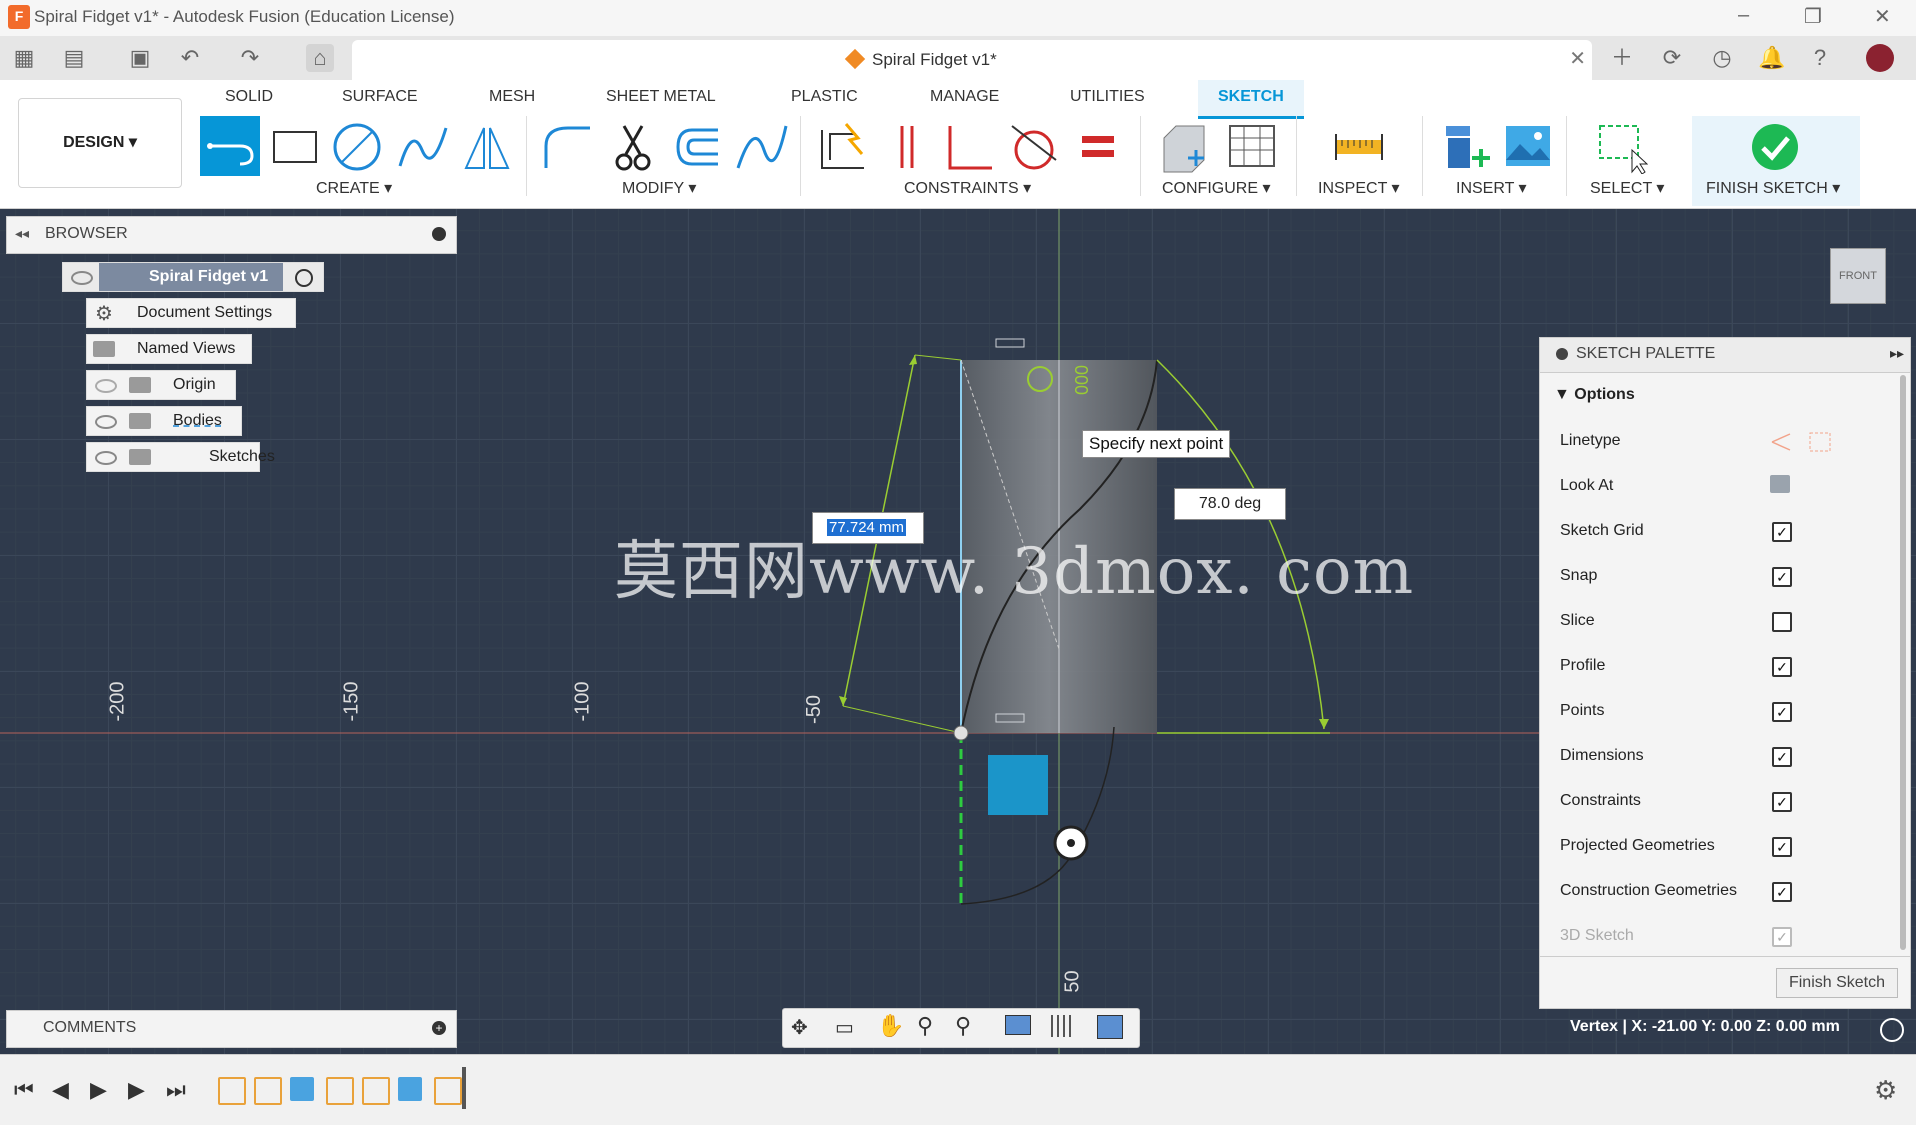 The height and width of the screenshot is (1125, 1916). I want to click on palette-scrollbar, so click(1903, 662).